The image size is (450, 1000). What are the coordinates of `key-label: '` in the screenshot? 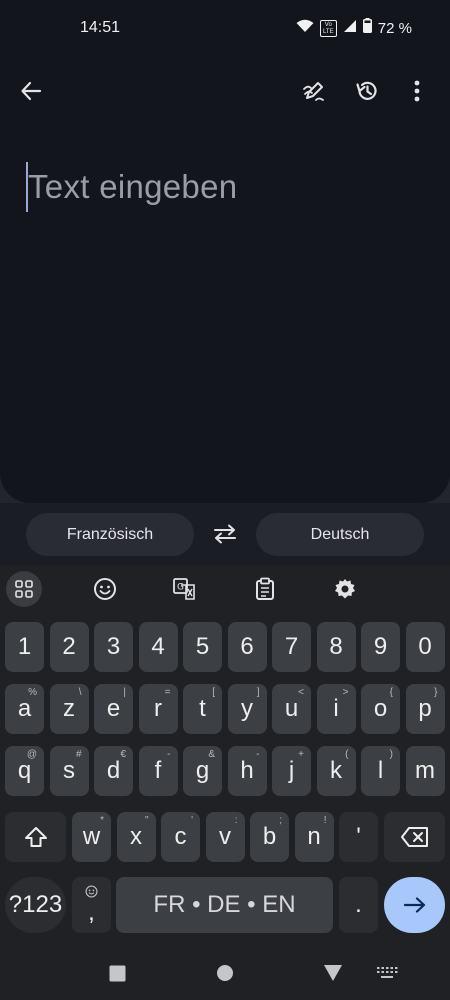 It's located at (358, 836).